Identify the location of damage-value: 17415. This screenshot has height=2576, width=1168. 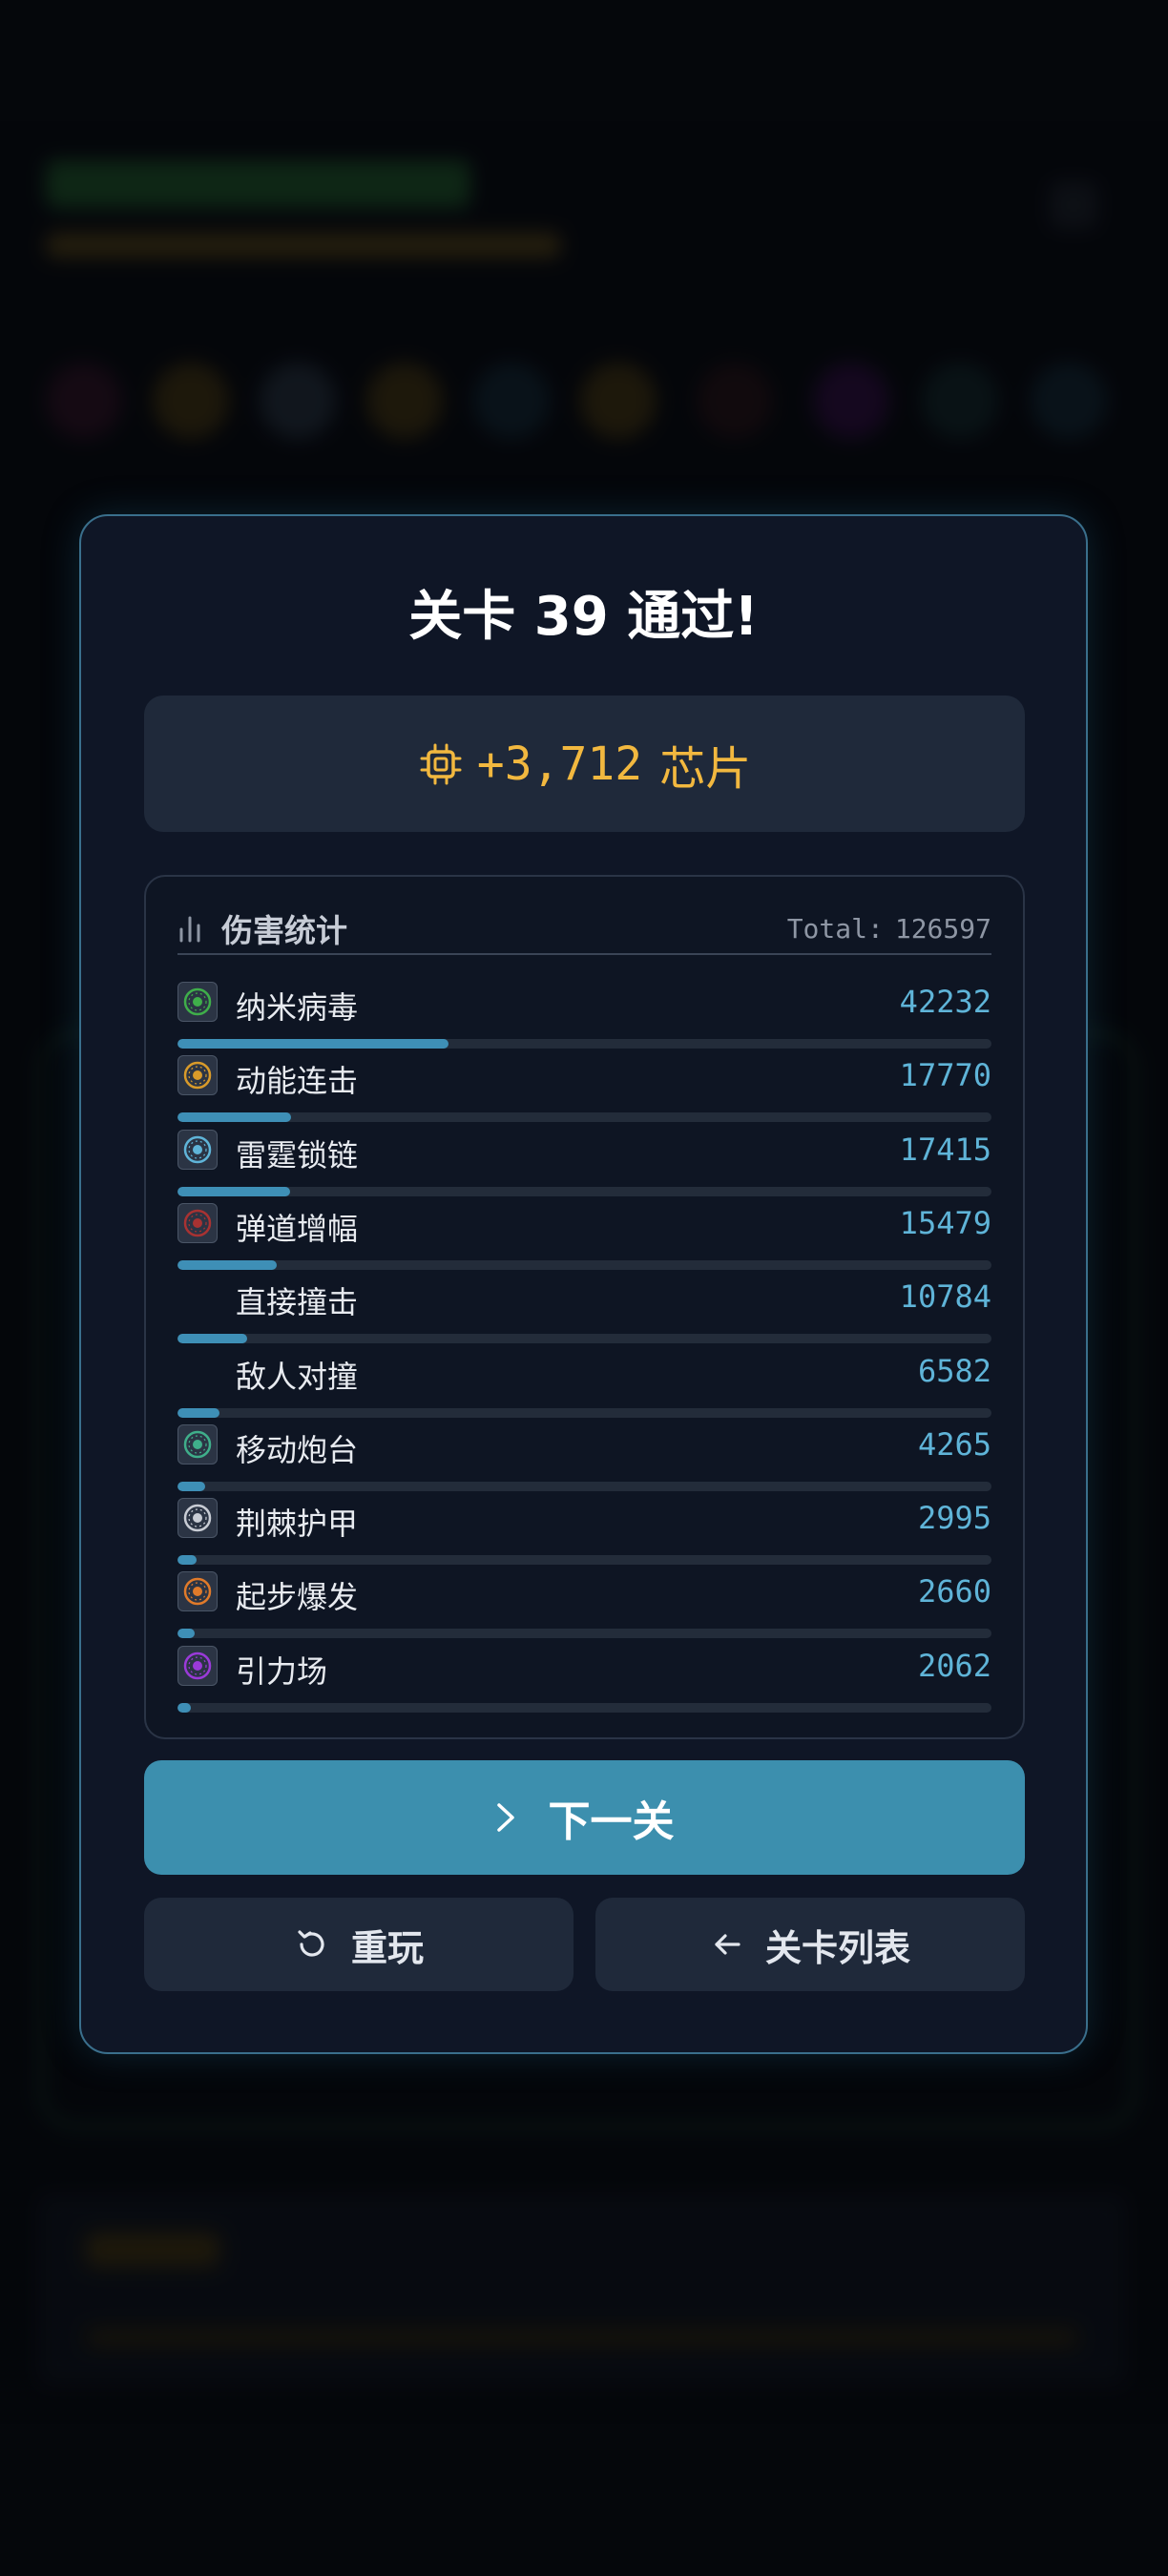
(945, 1149).